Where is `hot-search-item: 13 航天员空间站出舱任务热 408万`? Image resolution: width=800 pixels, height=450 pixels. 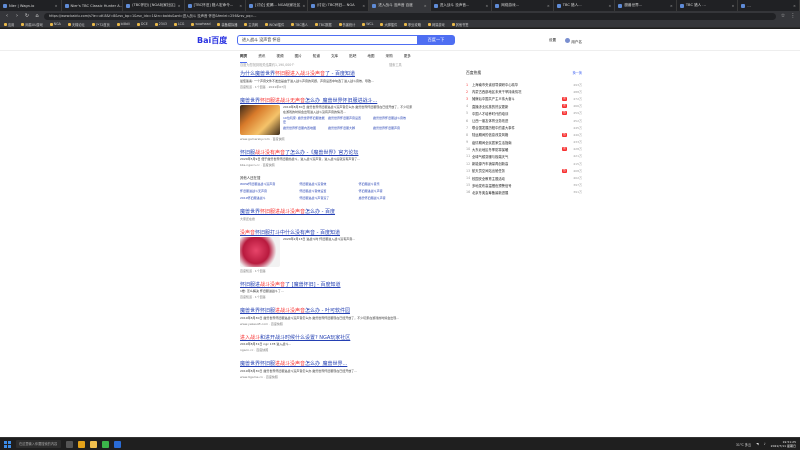 hot-search-item: 13 航天员空间站出舱任务热 408万 is located at coordinates (524, 170).